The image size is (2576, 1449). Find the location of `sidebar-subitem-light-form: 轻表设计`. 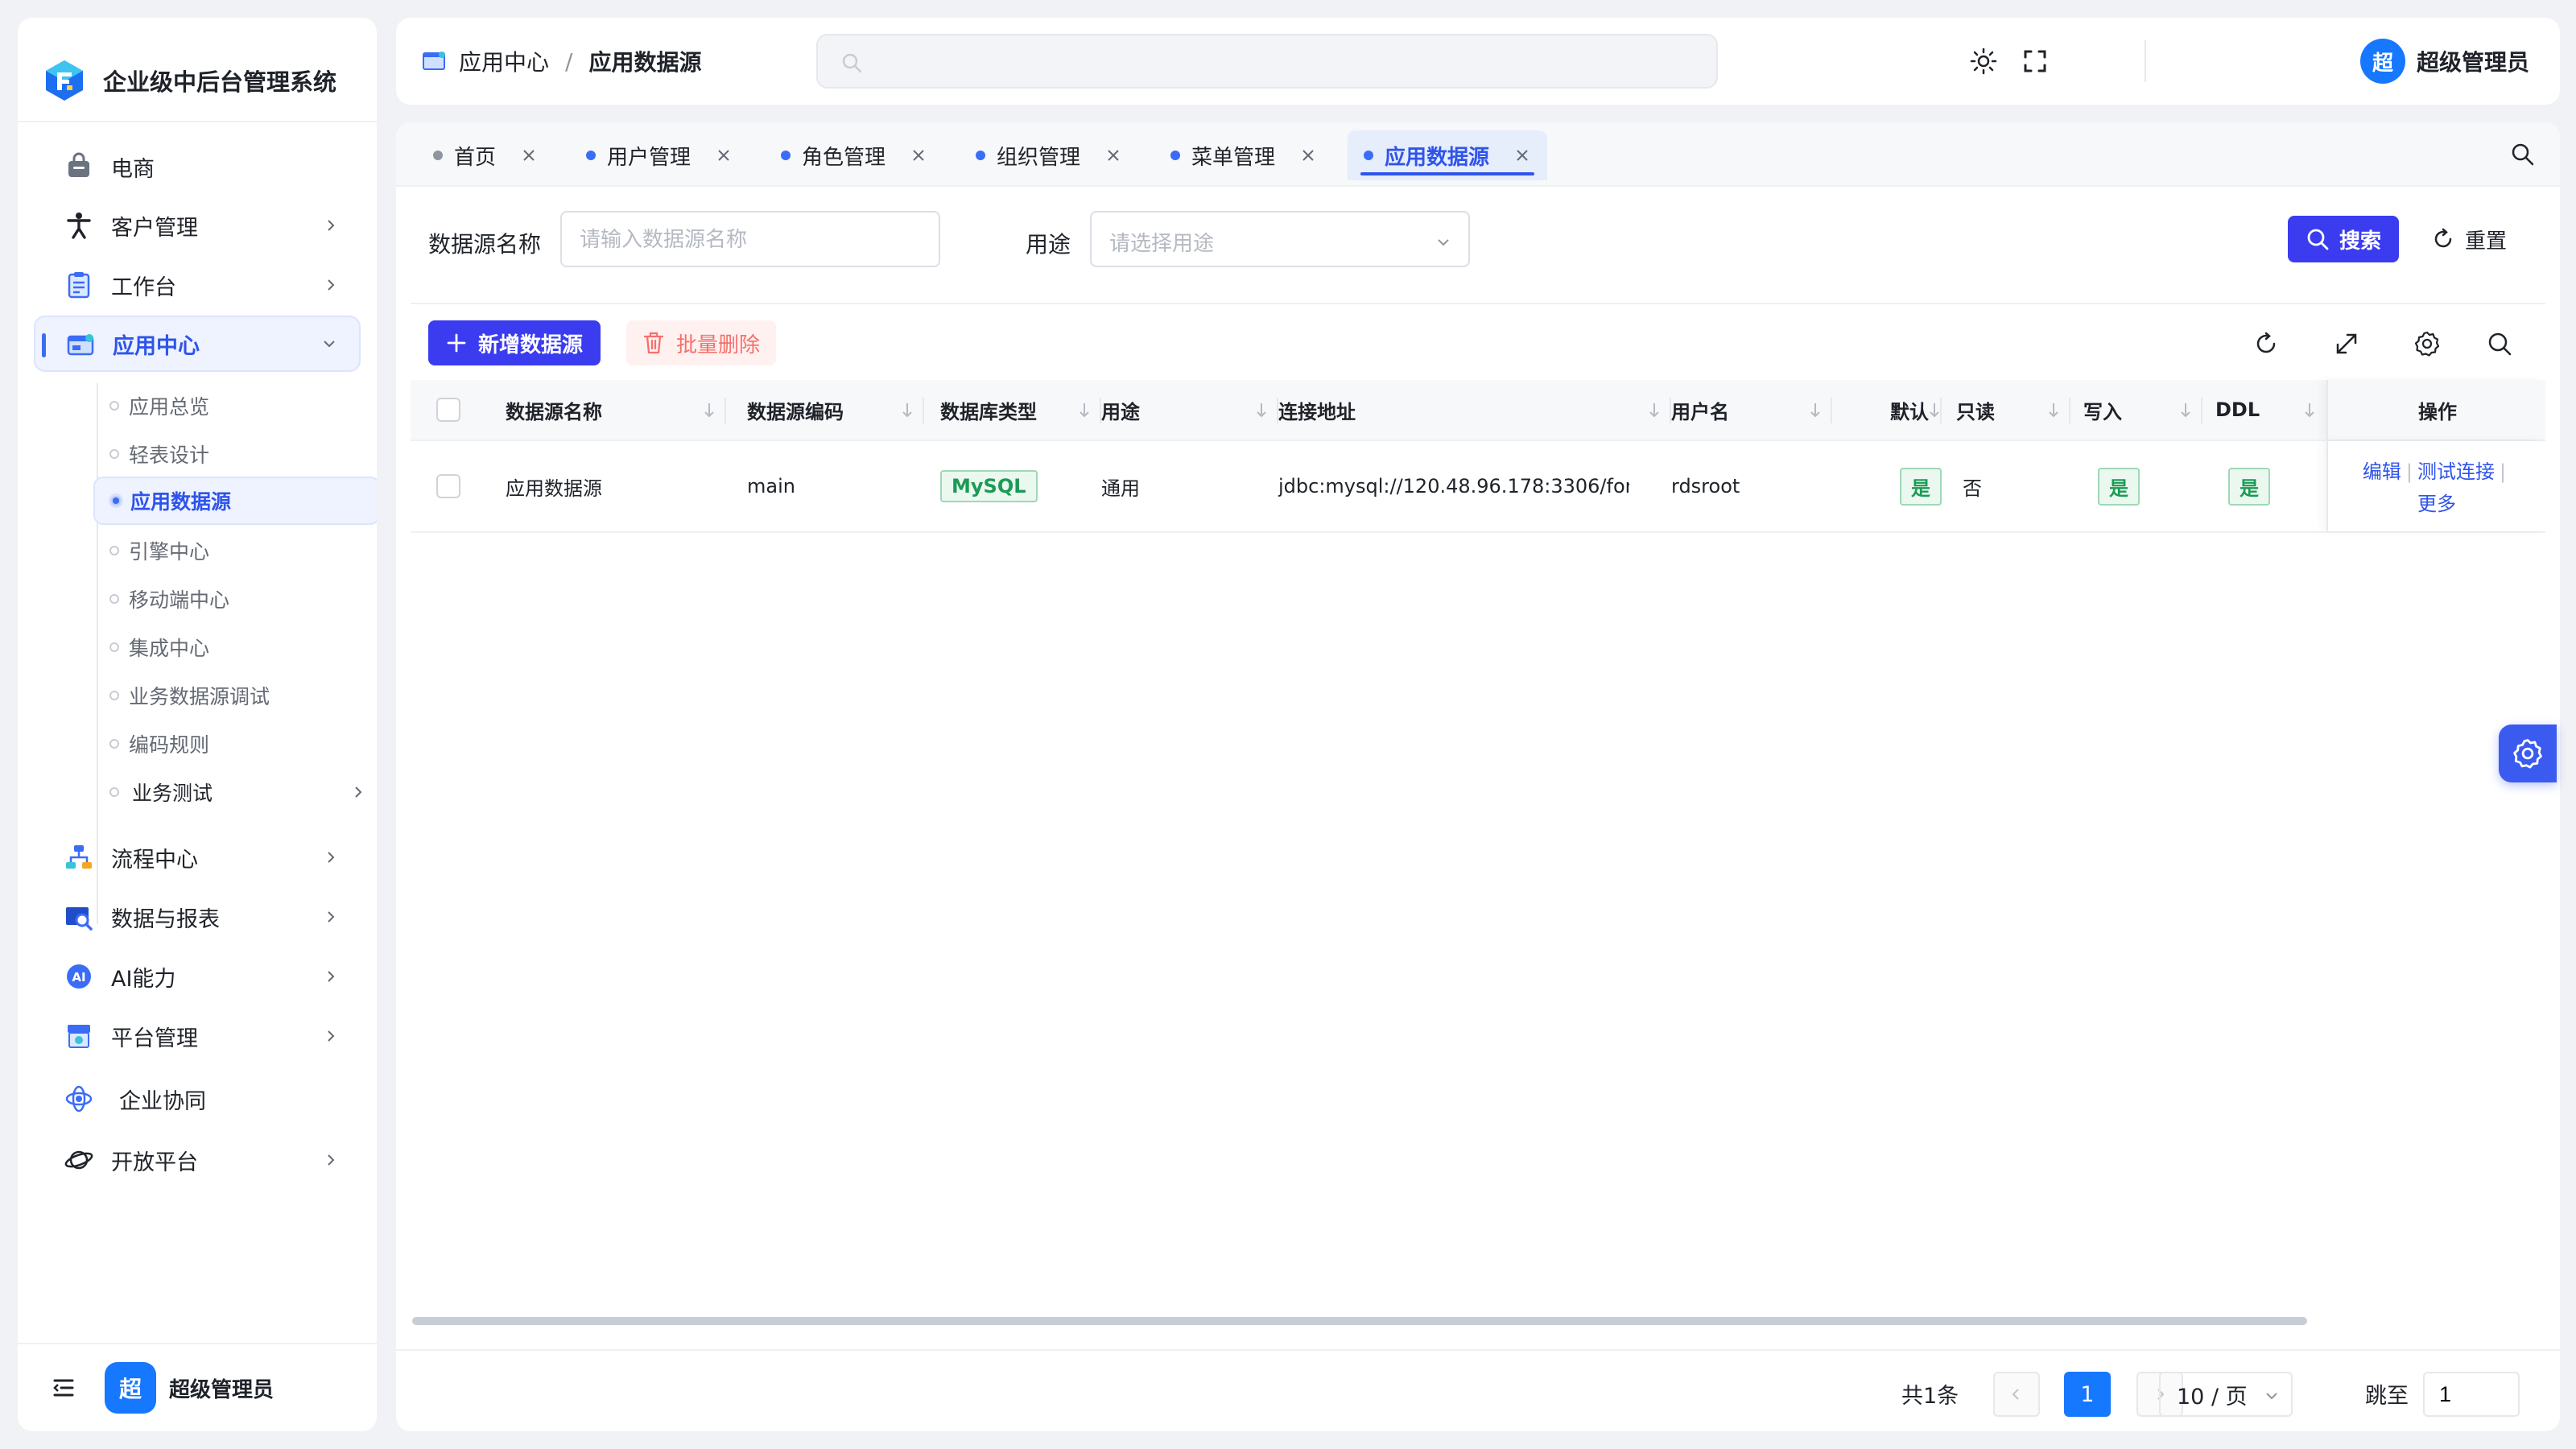

sidebar-subitem-light-form: 轻表设计 is located at coordinates (235, 454).